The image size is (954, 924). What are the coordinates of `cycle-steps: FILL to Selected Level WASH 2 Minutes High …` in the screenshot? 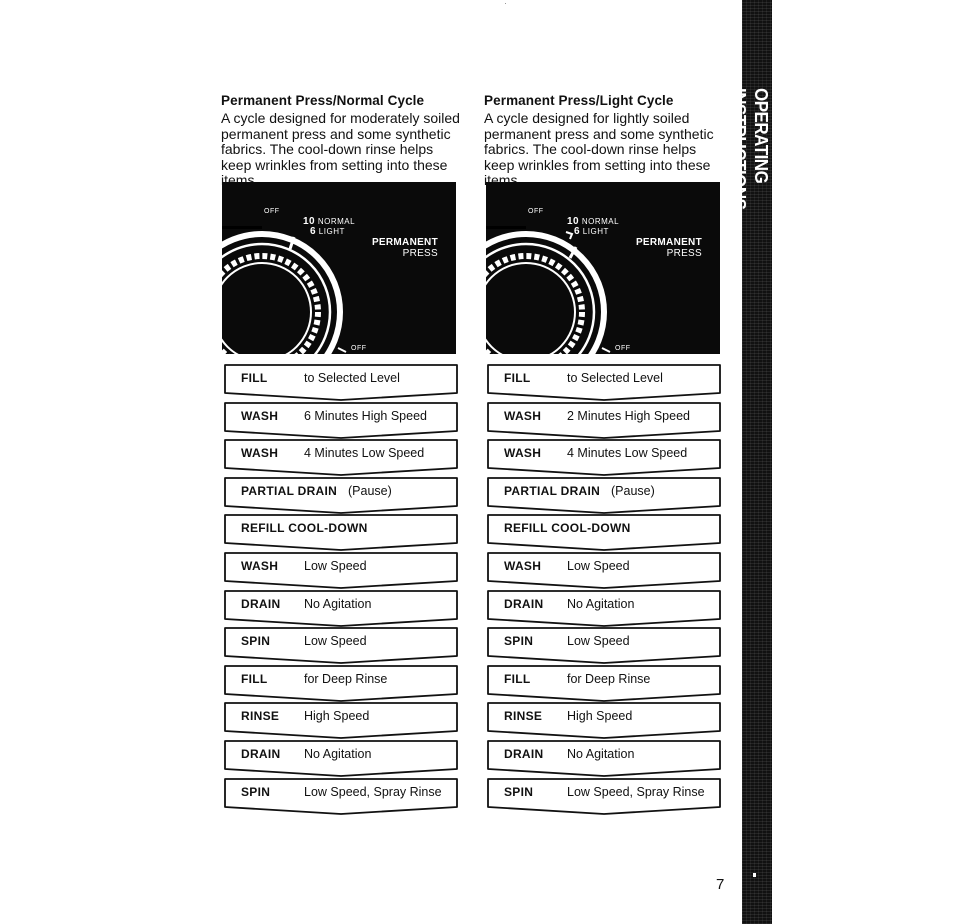 It's located at (604, 589).